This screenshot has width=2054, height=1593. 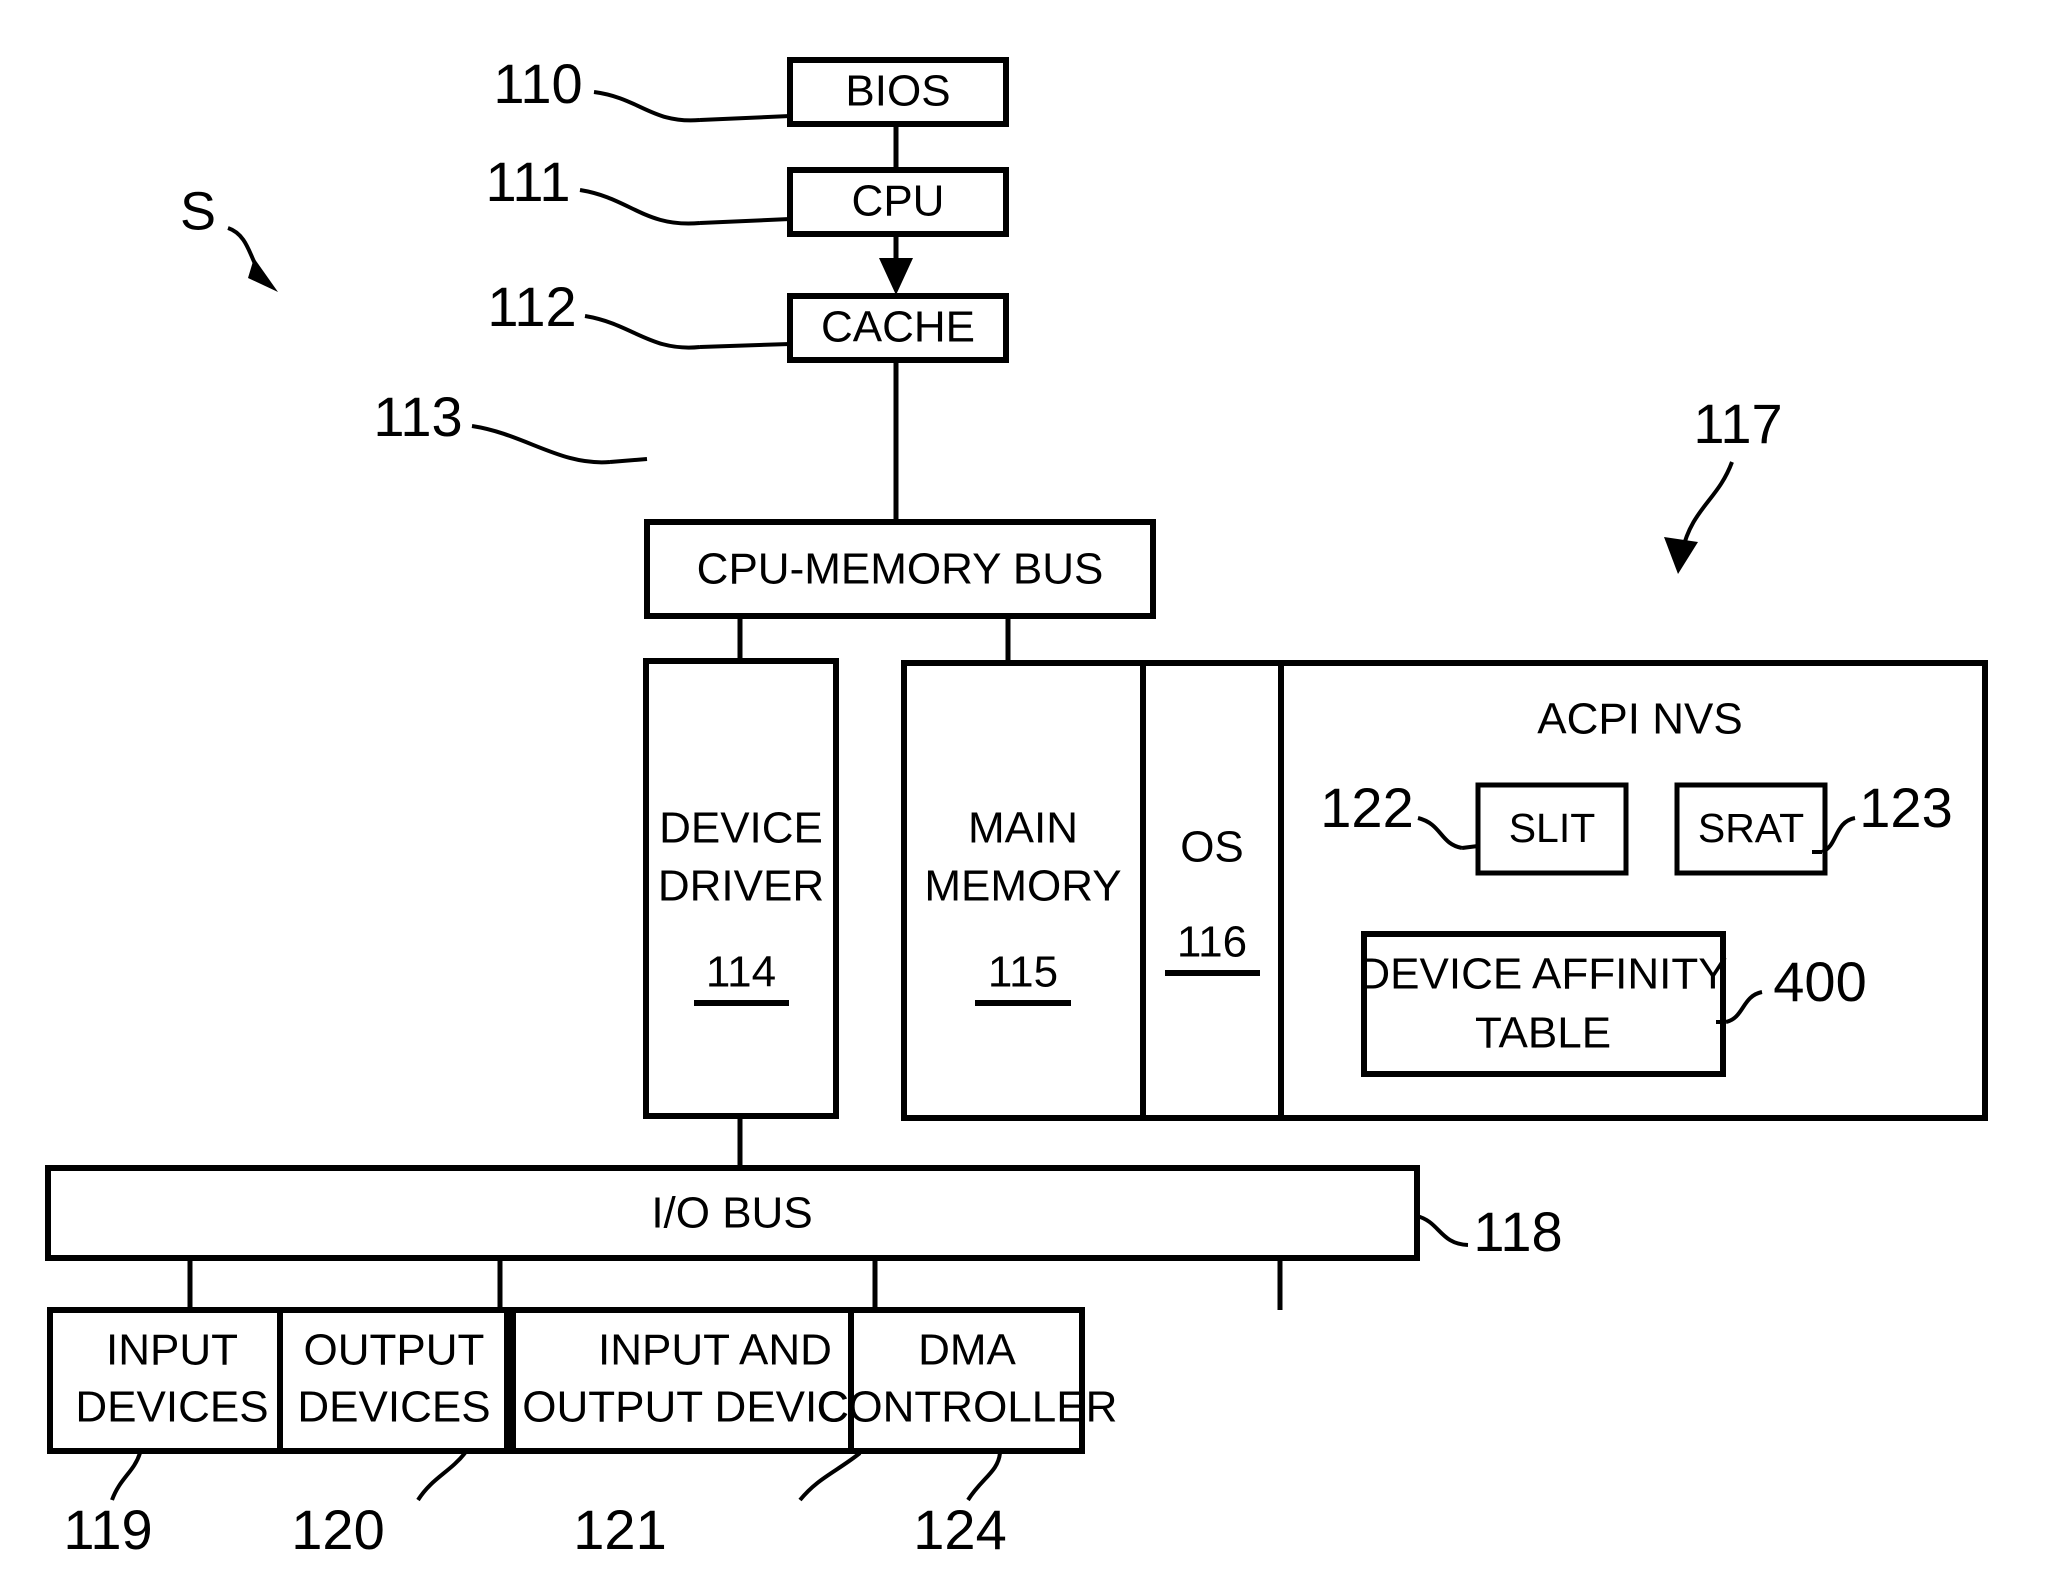 What do you see at coordinates (967, 1407) in the screenshot?
I see `dma-controller-label-line2: CONTROLLER` at bounding box center [967, 1407].